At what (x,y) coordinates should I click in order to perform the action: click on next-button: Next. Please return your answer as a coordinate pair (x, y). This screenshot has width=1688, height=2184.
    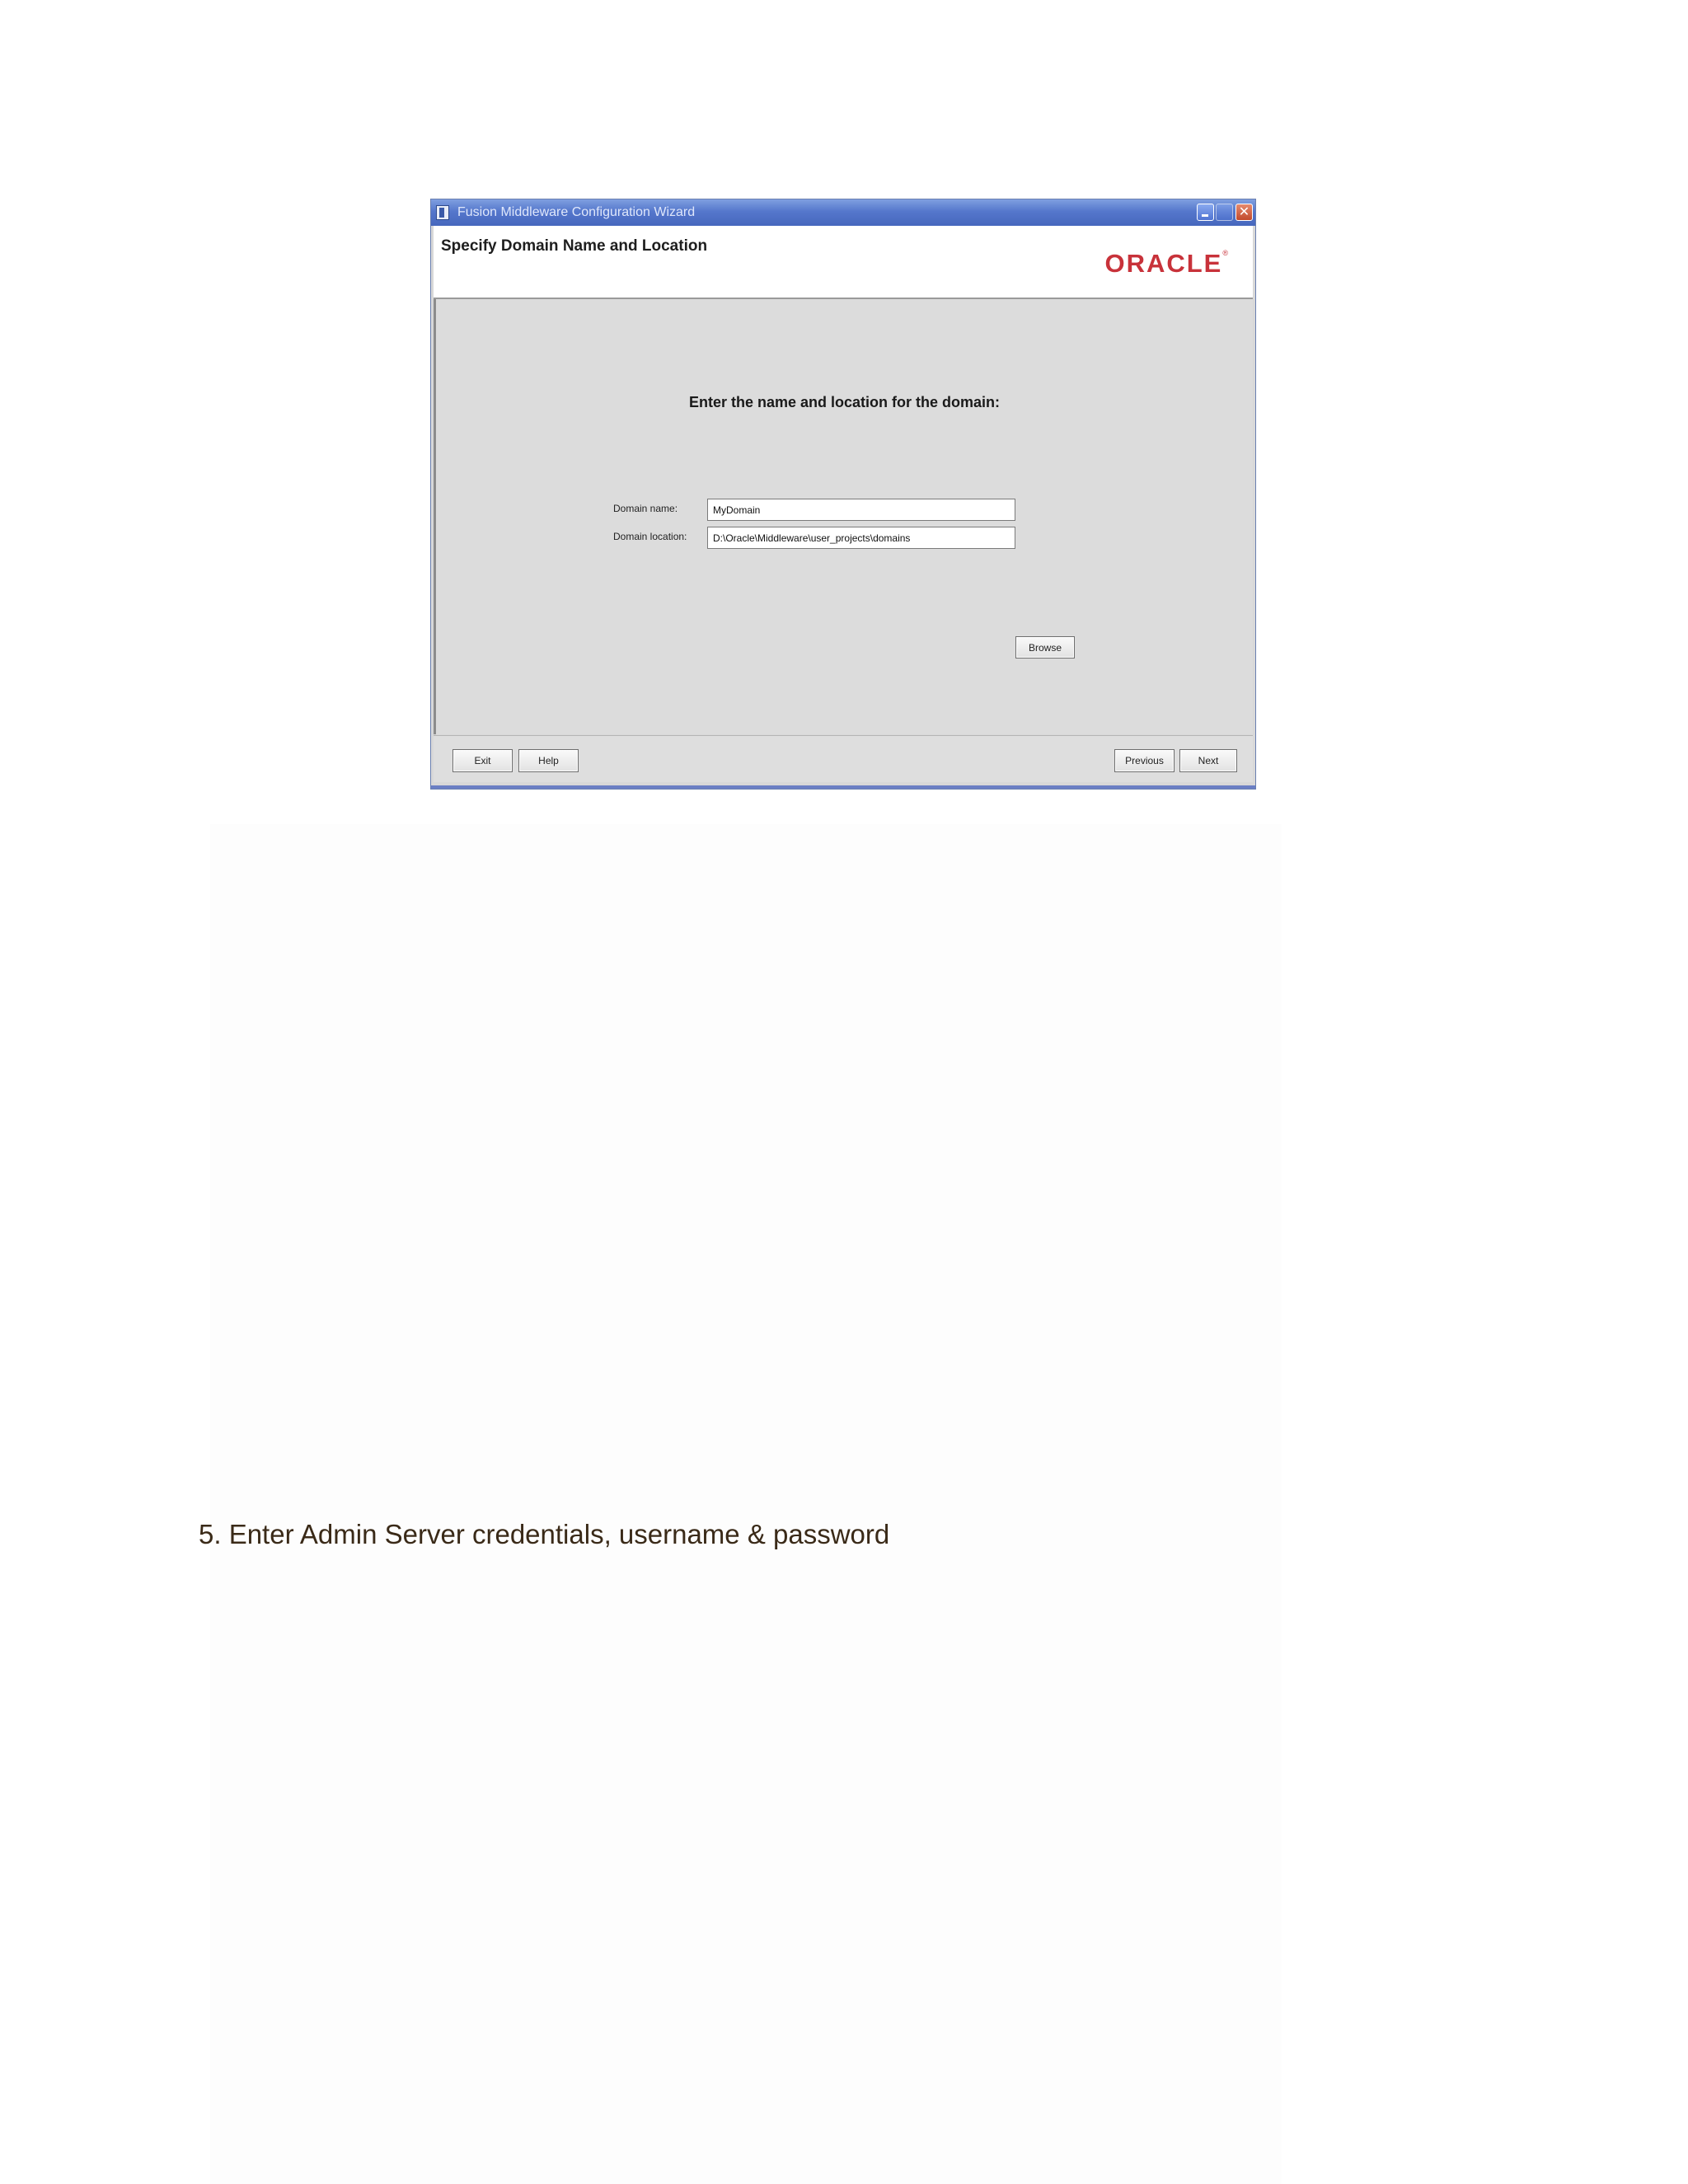
    Looking at the image, I should click on (1208, 760).